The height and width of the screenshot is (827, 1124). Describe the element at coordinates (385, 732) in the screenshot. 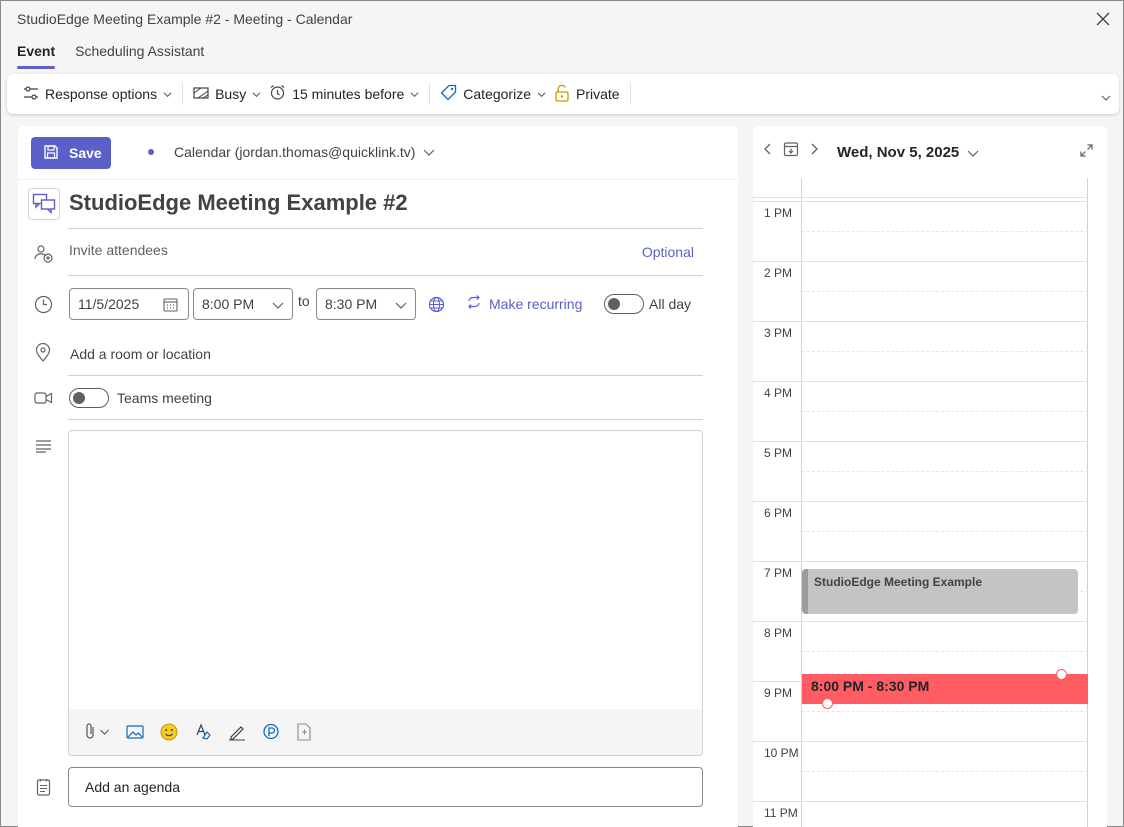

I see `editor-toolbar` at that location.